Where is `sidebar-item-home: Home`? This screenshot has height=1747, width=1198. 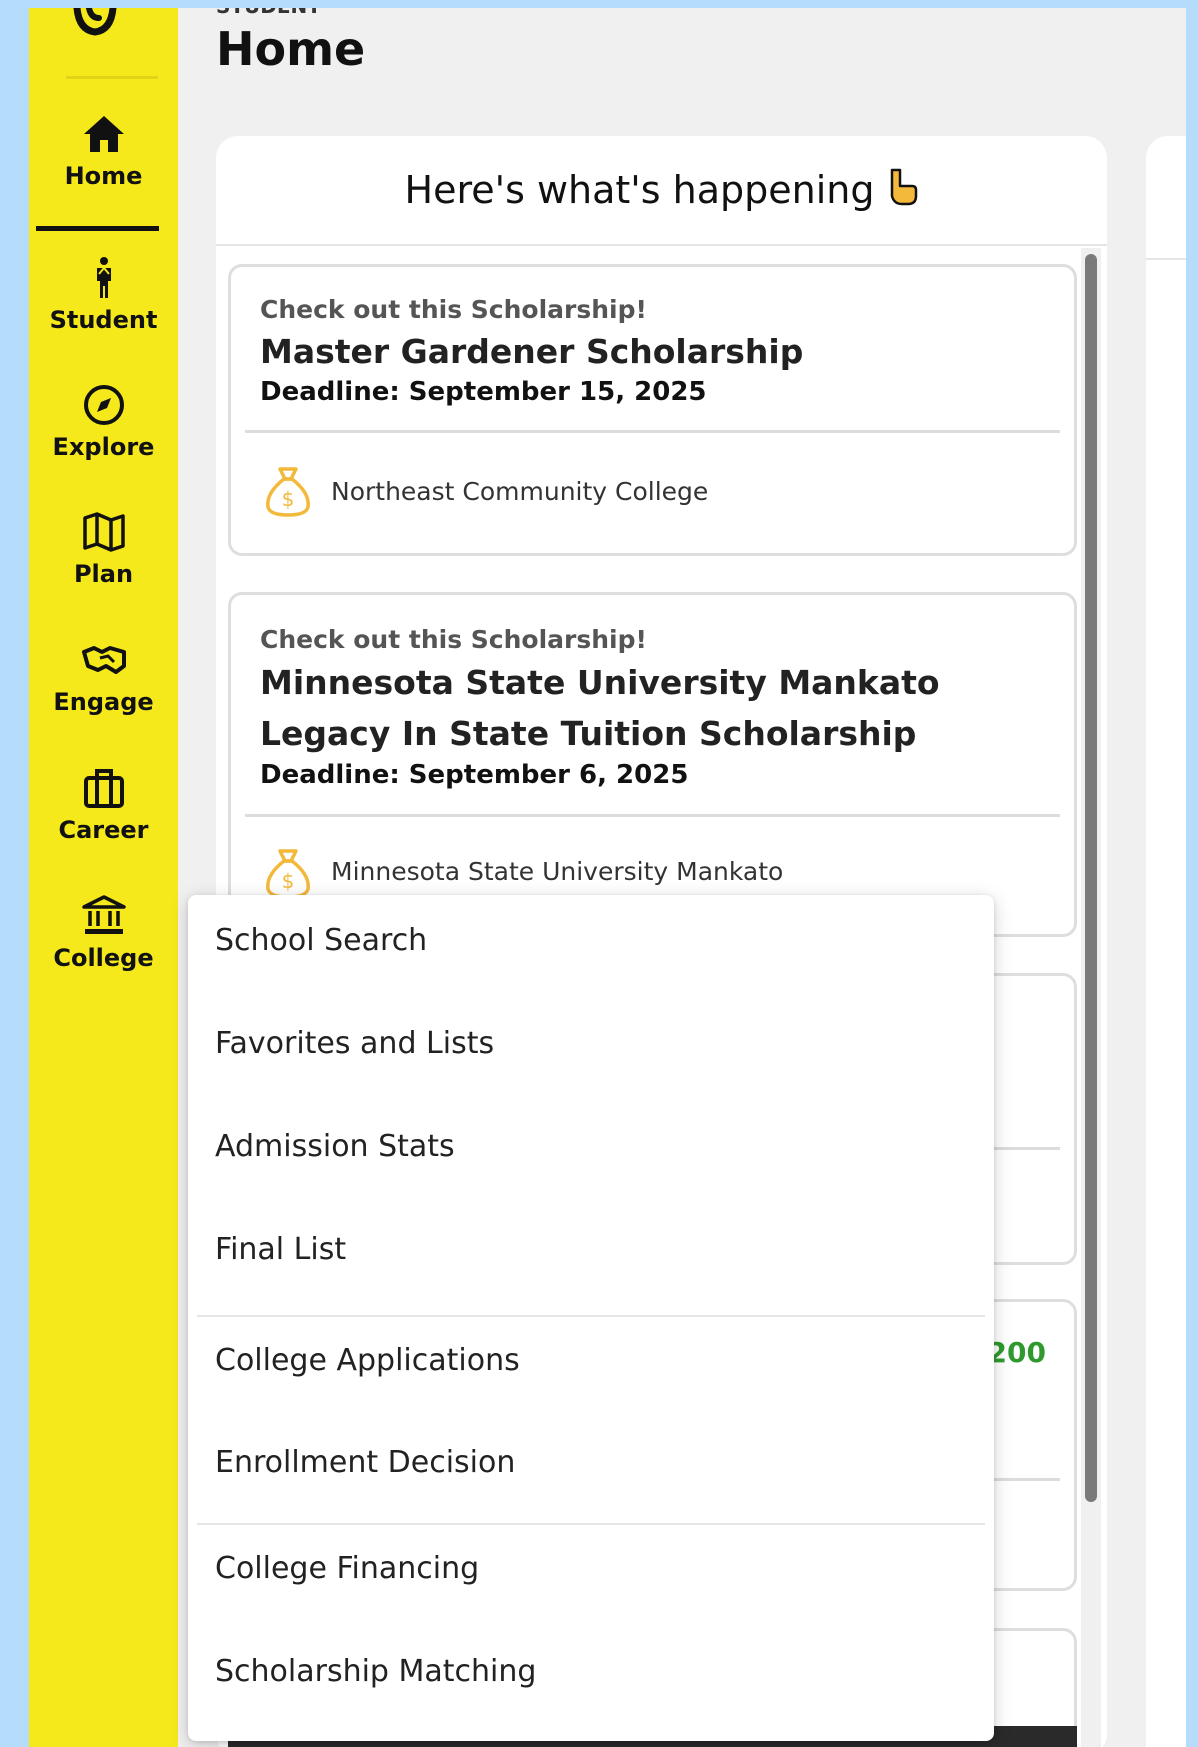 sidebar-item-home: Home is located at coordinates (103, 150).